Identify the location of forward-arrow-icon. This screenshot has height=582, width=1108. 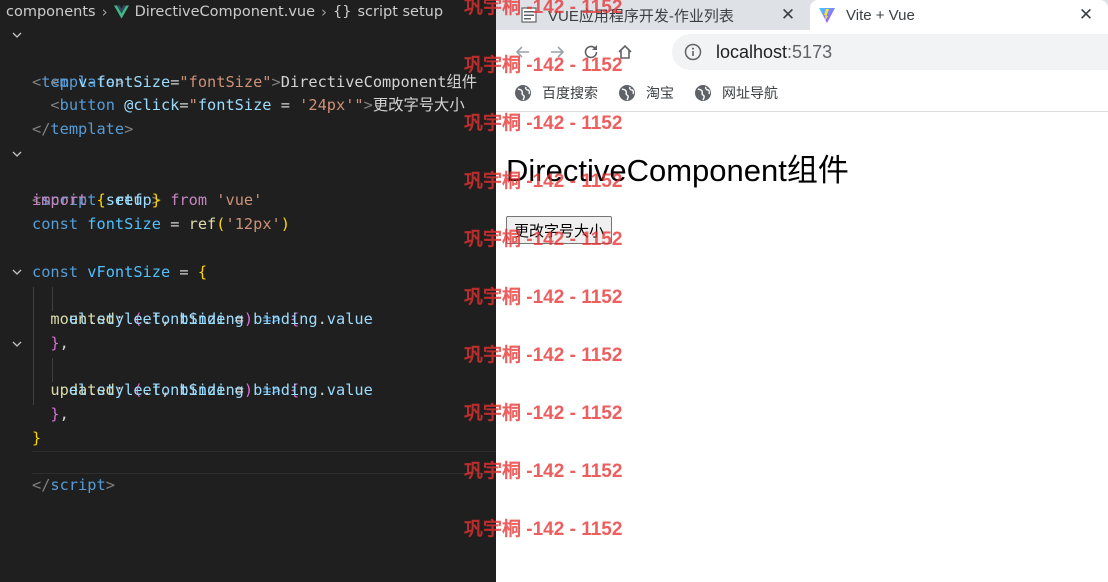
(557, 52).